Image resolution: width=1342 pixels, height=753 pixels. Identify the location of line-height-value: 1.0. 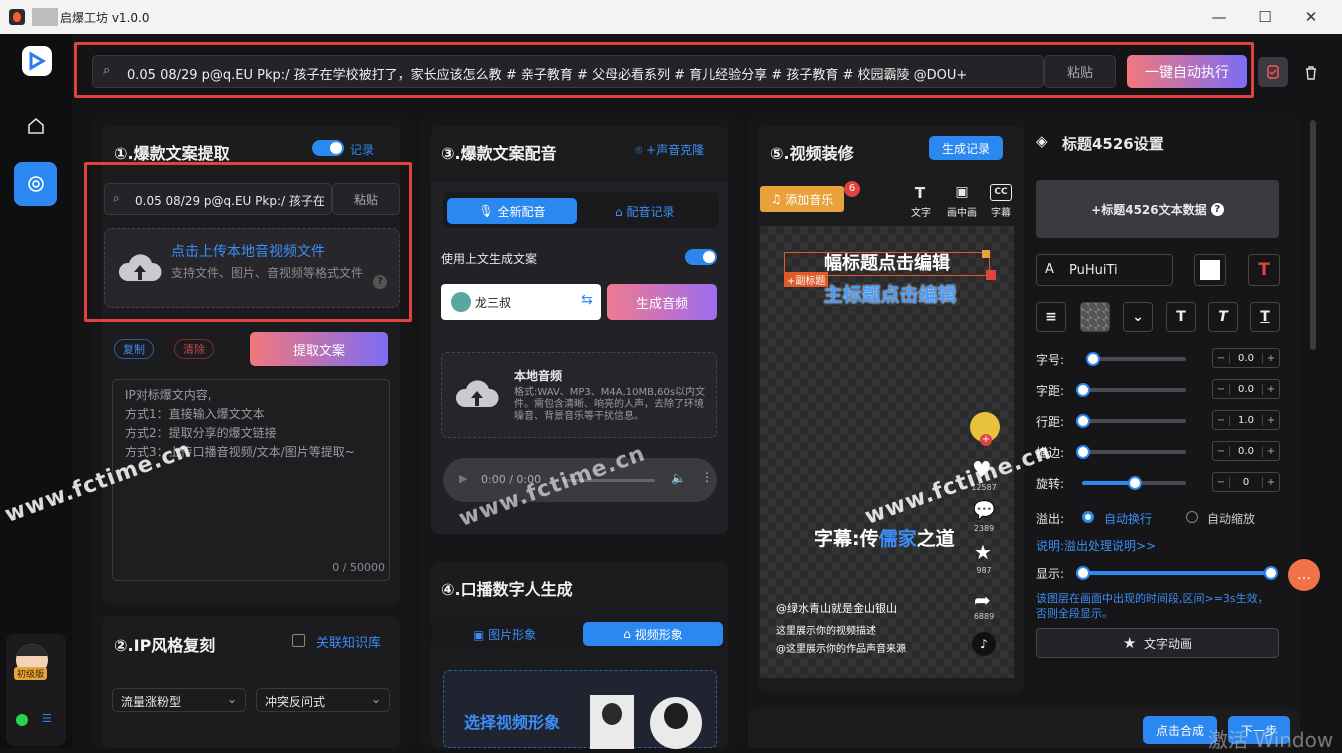
(1246, 420).